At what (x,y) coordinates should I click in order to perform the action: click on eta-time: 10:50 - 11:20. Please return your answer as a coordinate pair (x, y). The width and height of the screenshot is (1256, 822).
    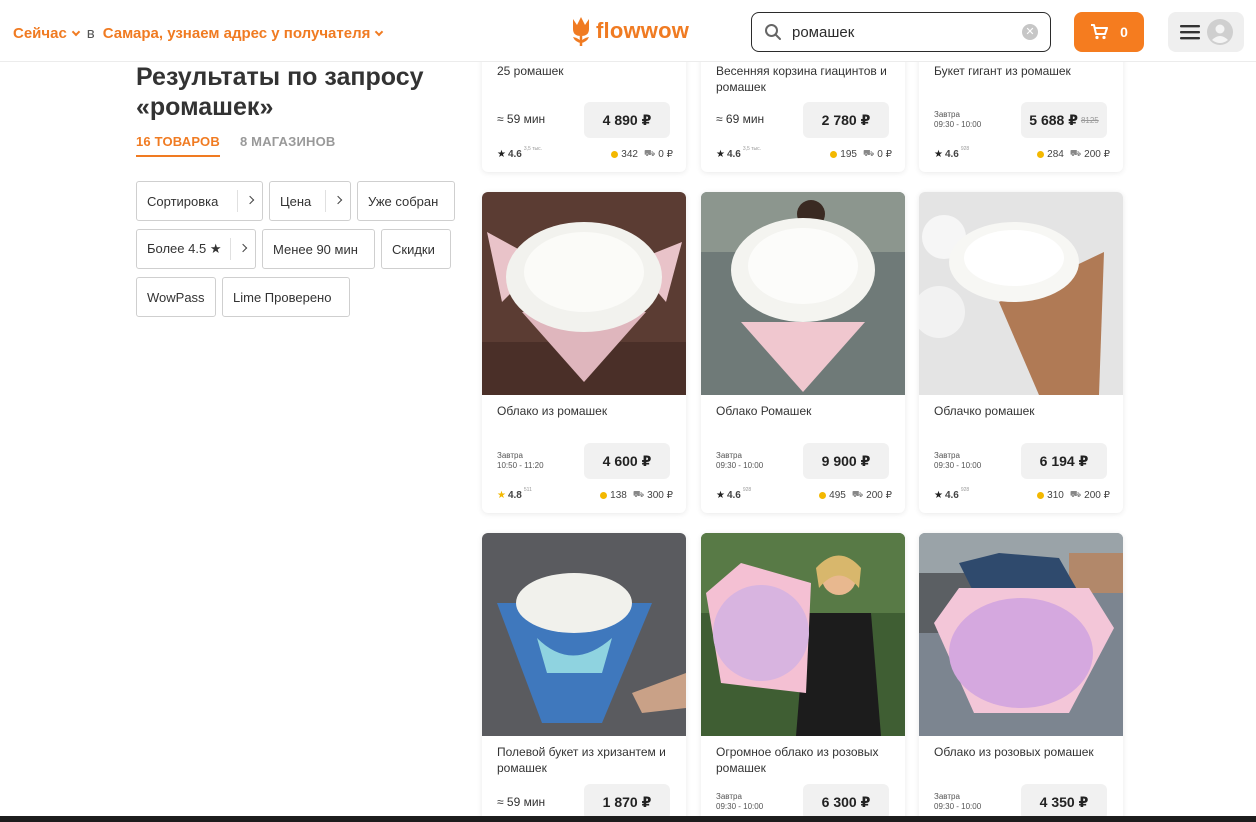
    Looking at the image, I should click on (520, 465).